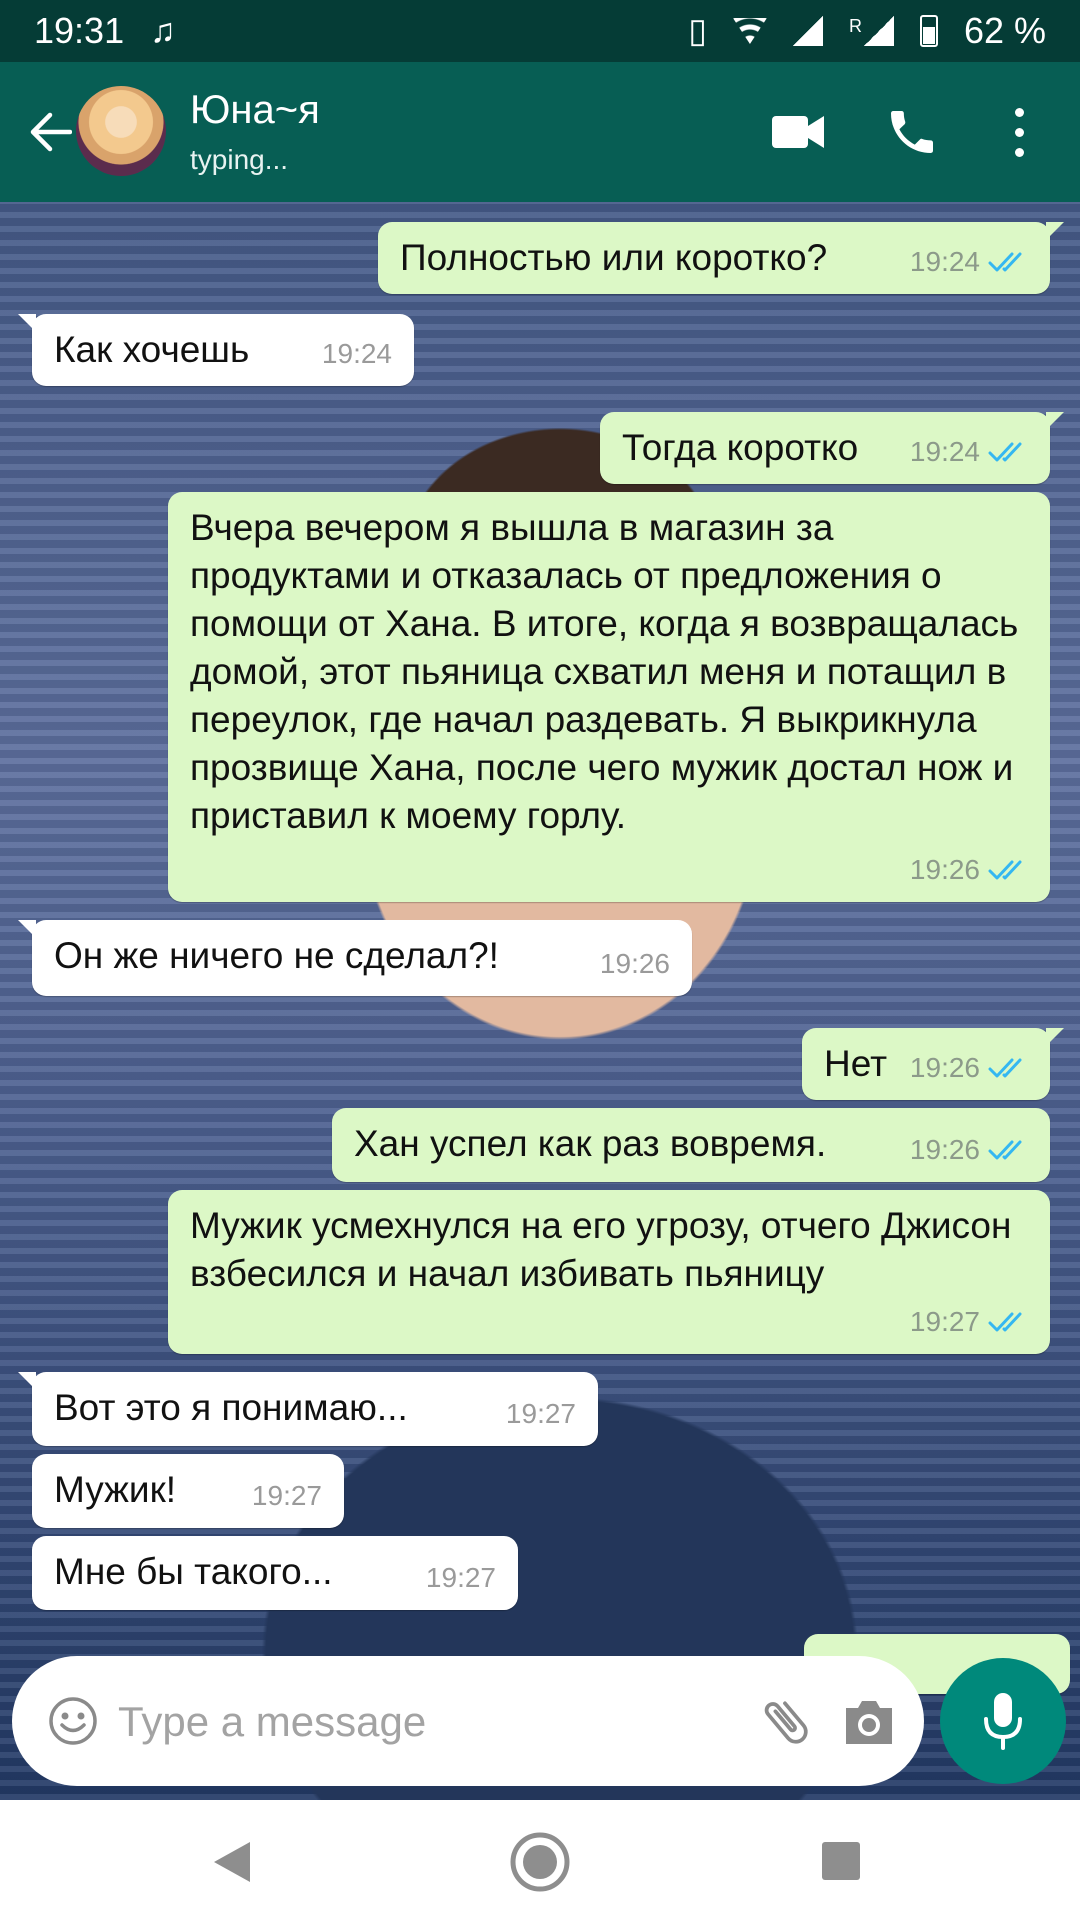  What do you see at coordinates (79, 30) in the screenshot?
I see `status-time: 19:31` at bounding box center [79, 30].